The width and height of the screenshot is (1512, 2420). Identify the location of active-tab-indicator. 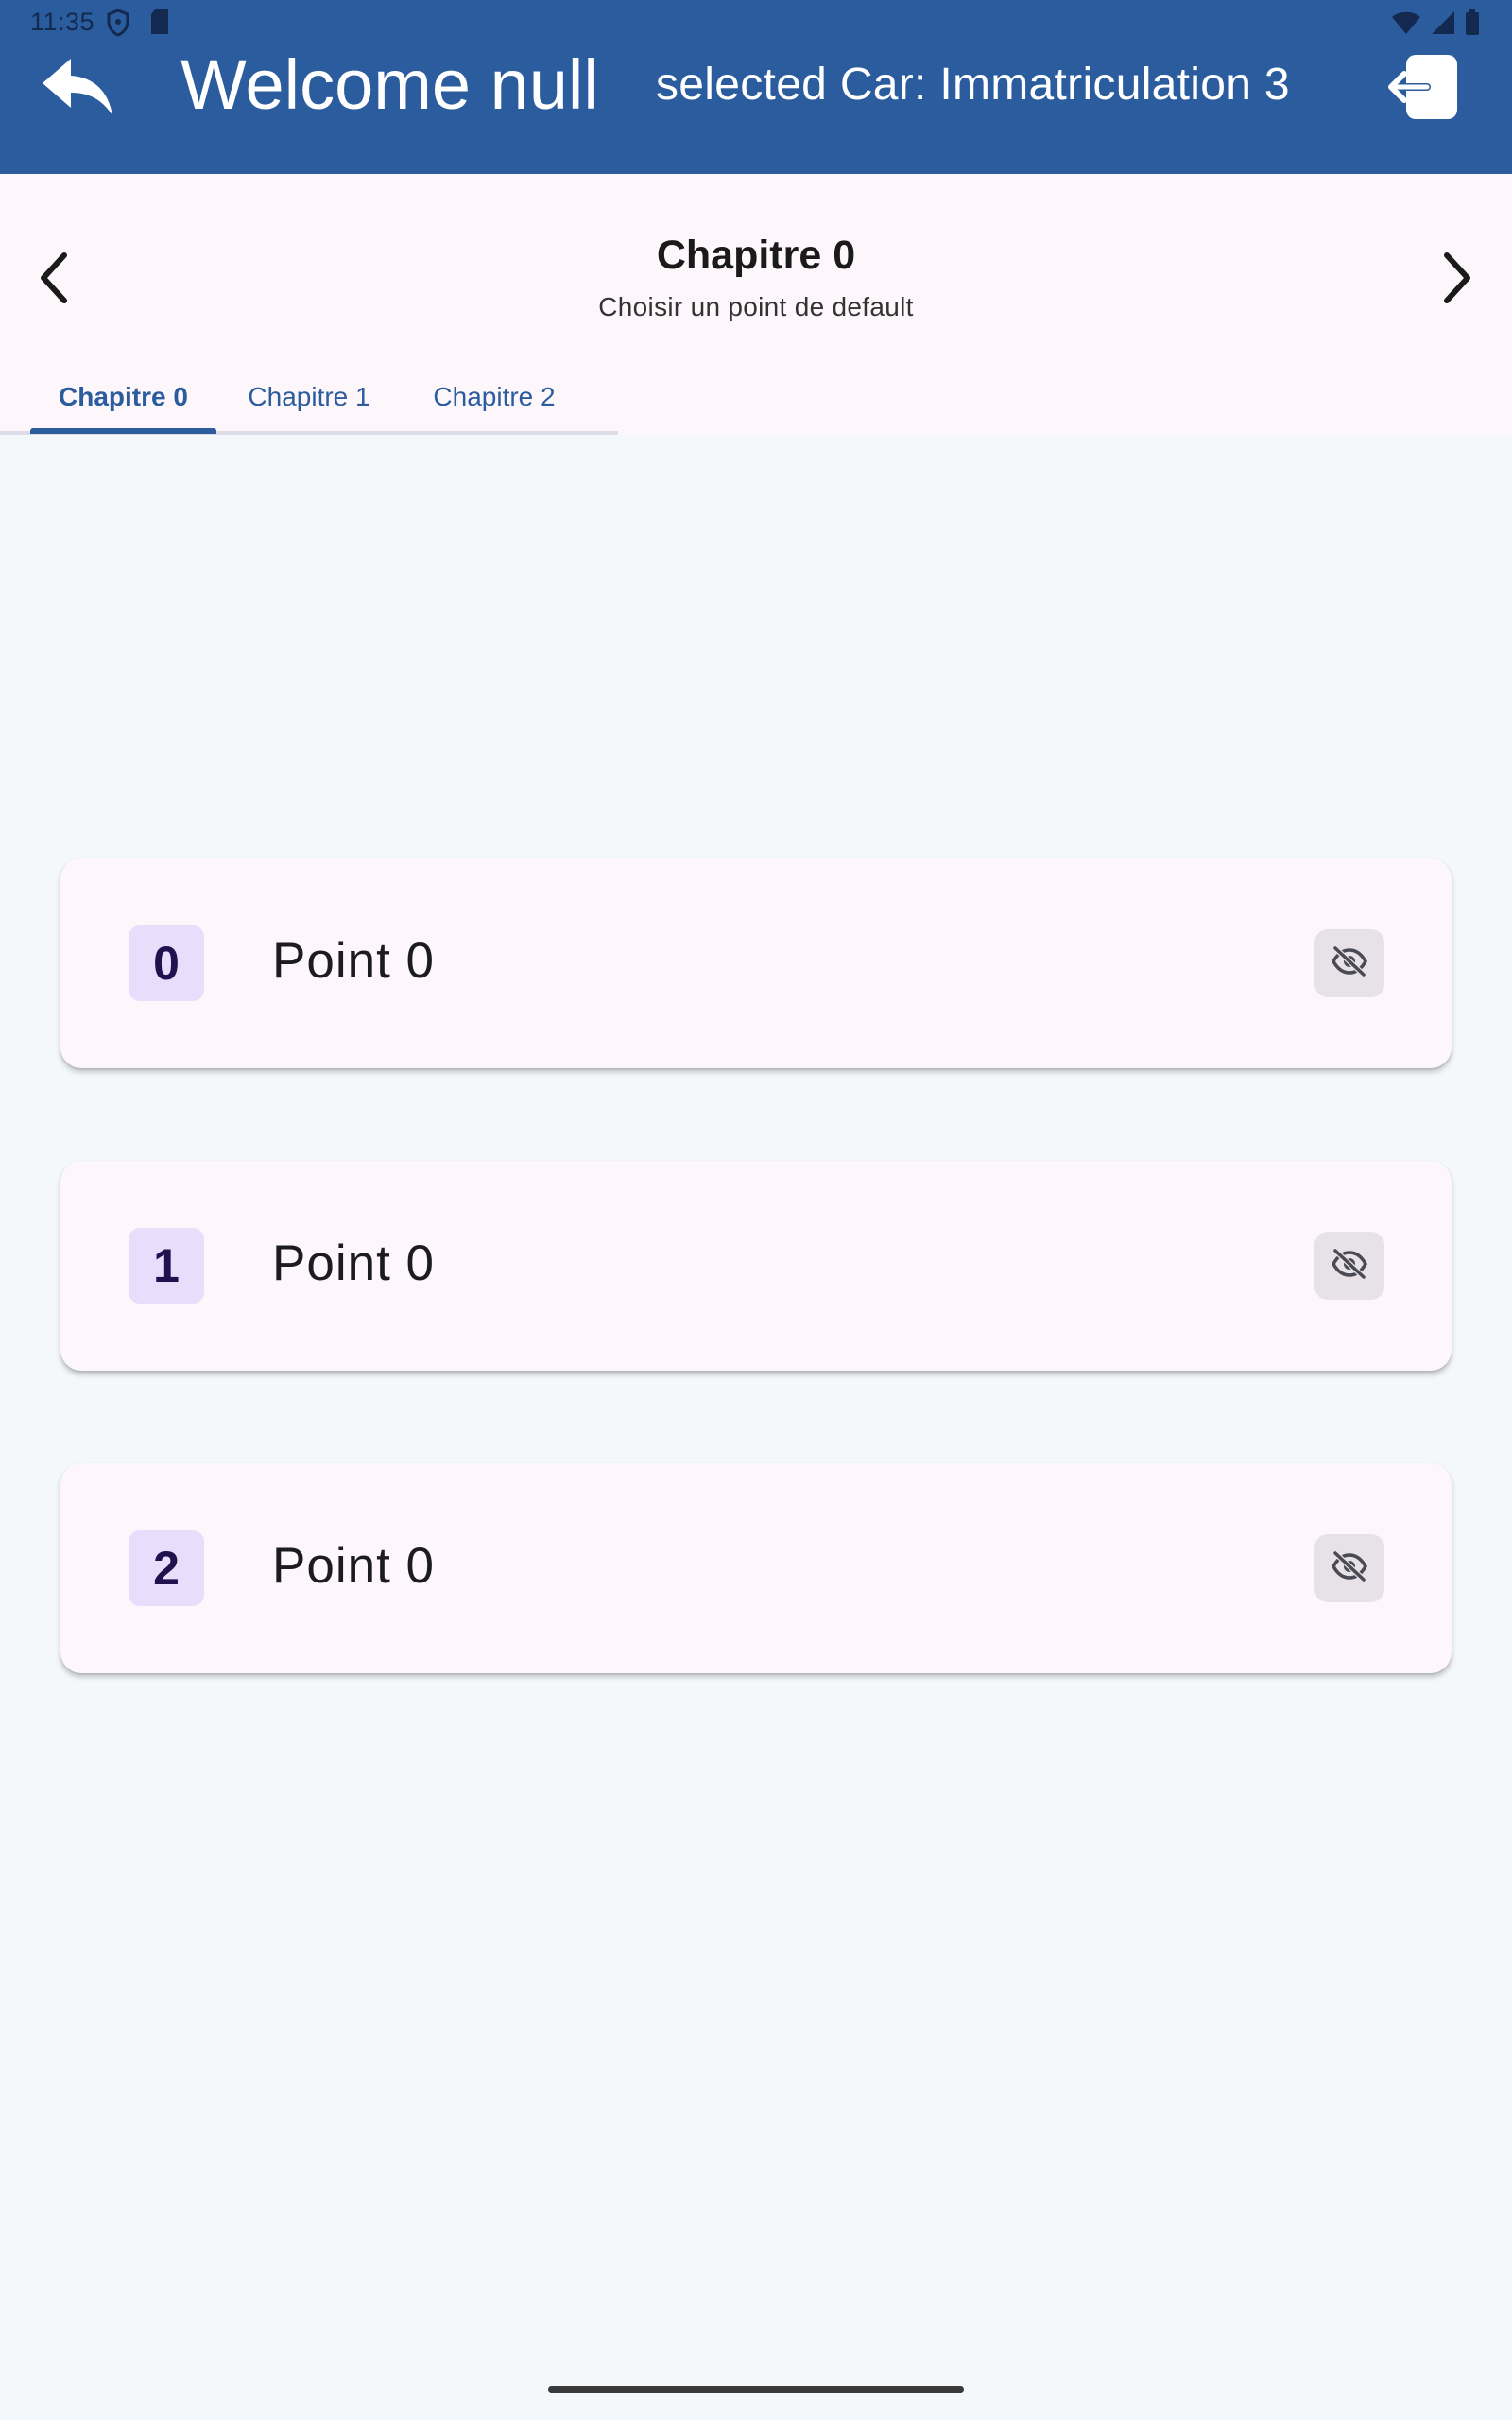
(123, 431).